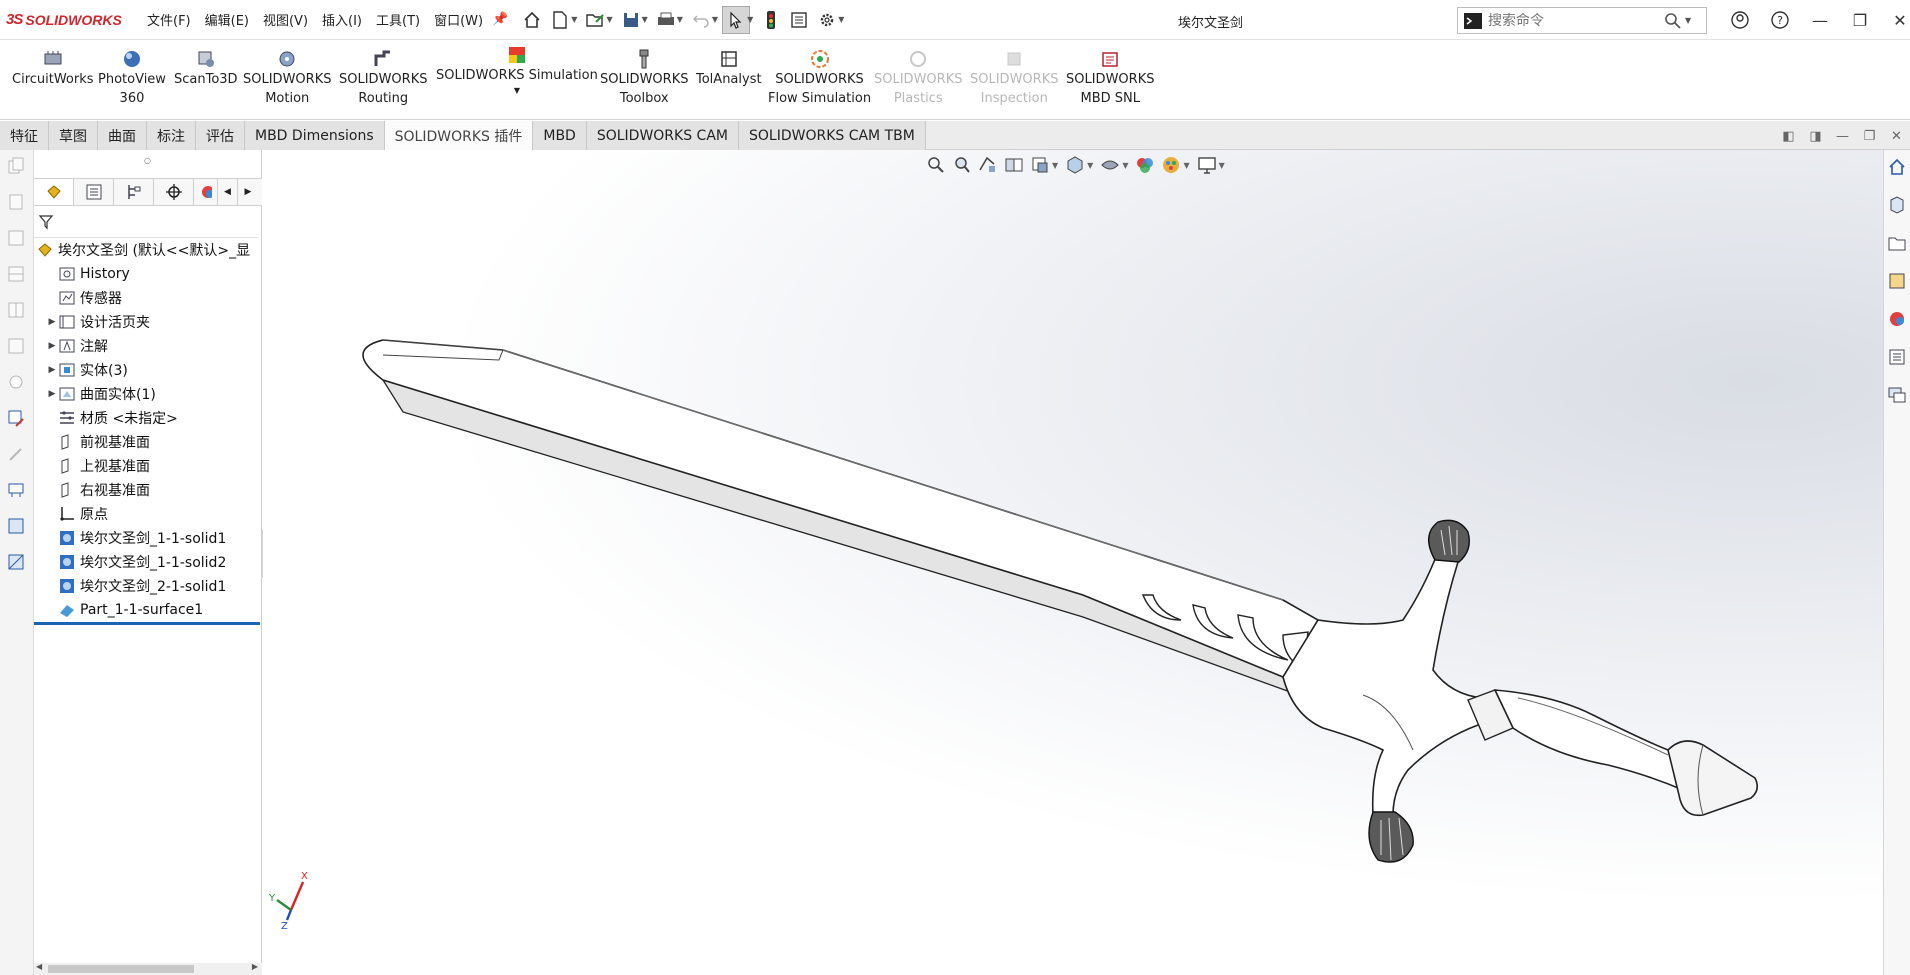  I want to click on view-2-icon, so click(16, 274).